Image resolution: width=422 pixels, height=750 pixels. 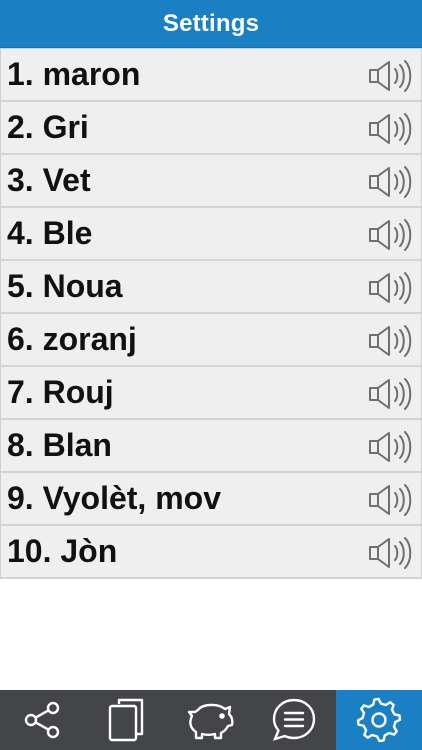 I want to click on bottom-tab-bar, so click(x=211, y=720).